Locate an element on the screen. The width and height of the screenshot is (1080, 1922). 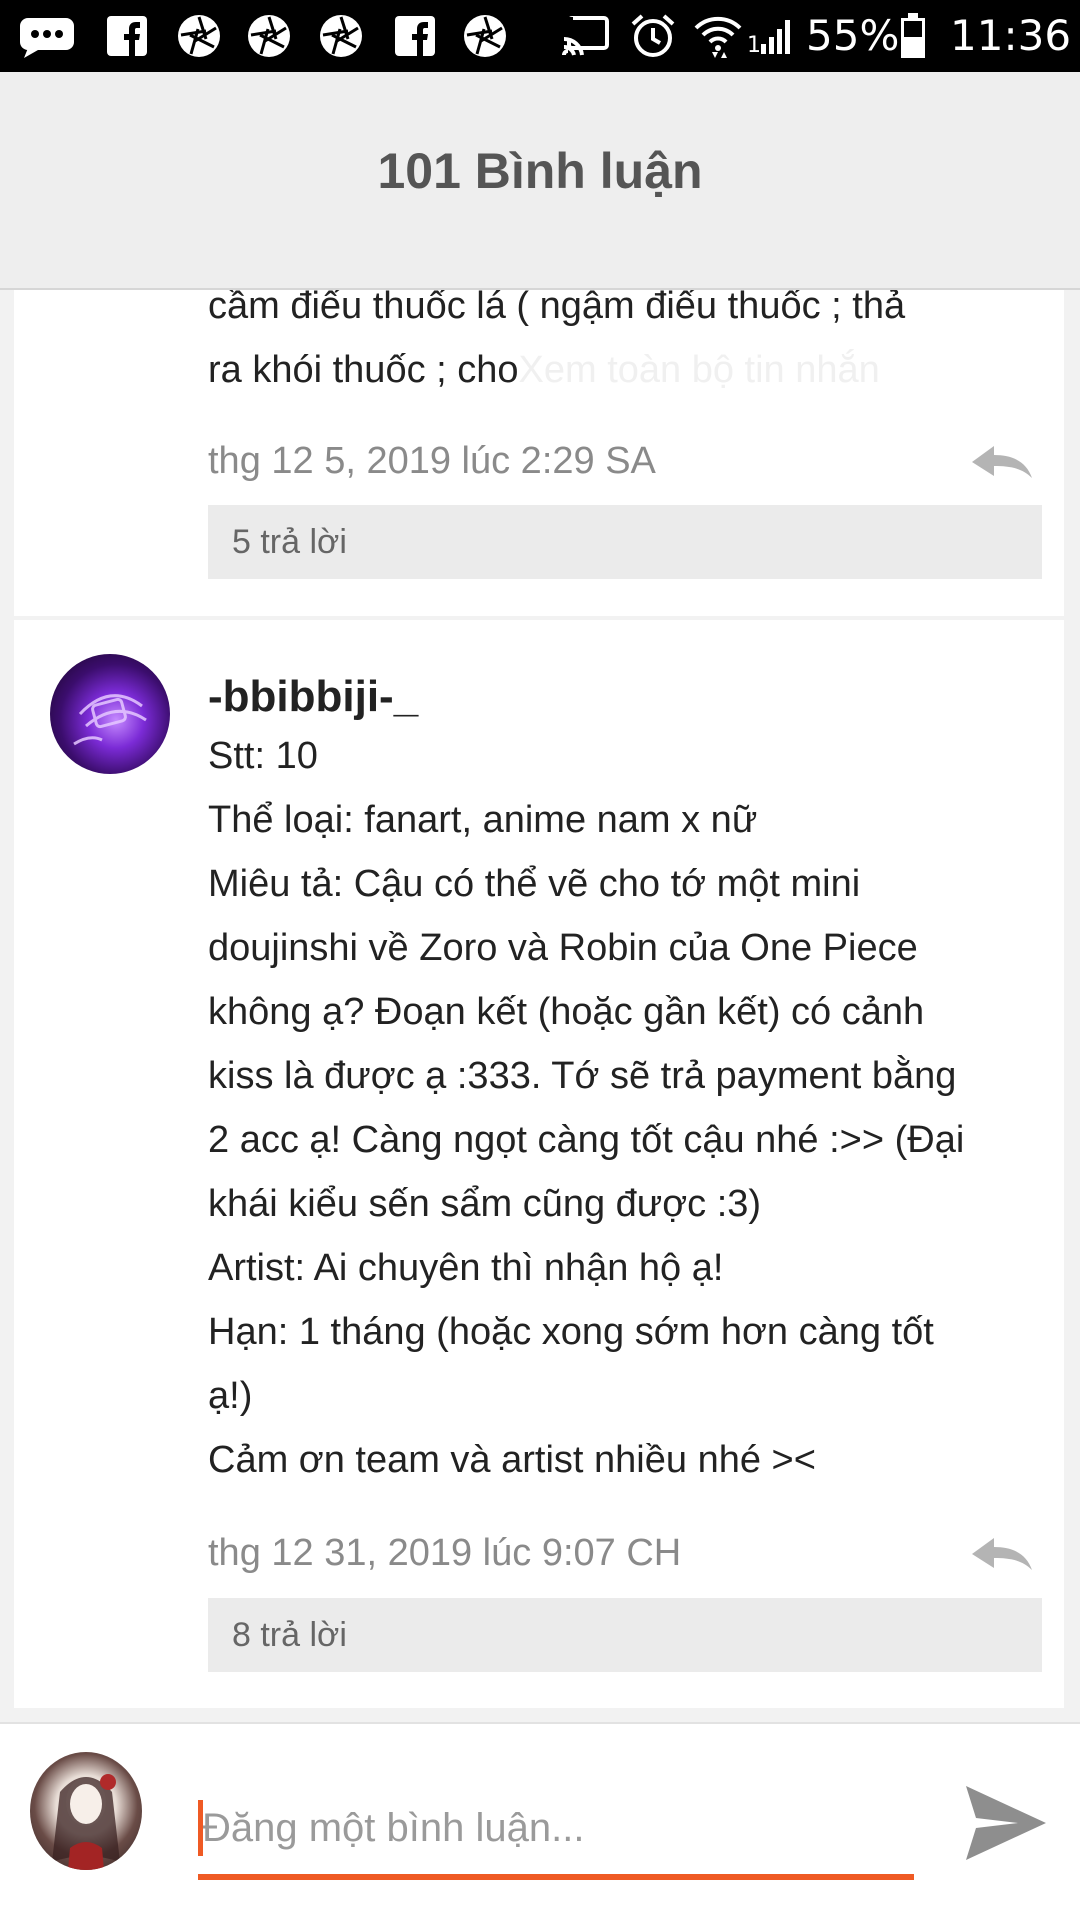
comment-line: khái kiểu sến sẩm cũng được :3) is located at coordinates (485, 1204).